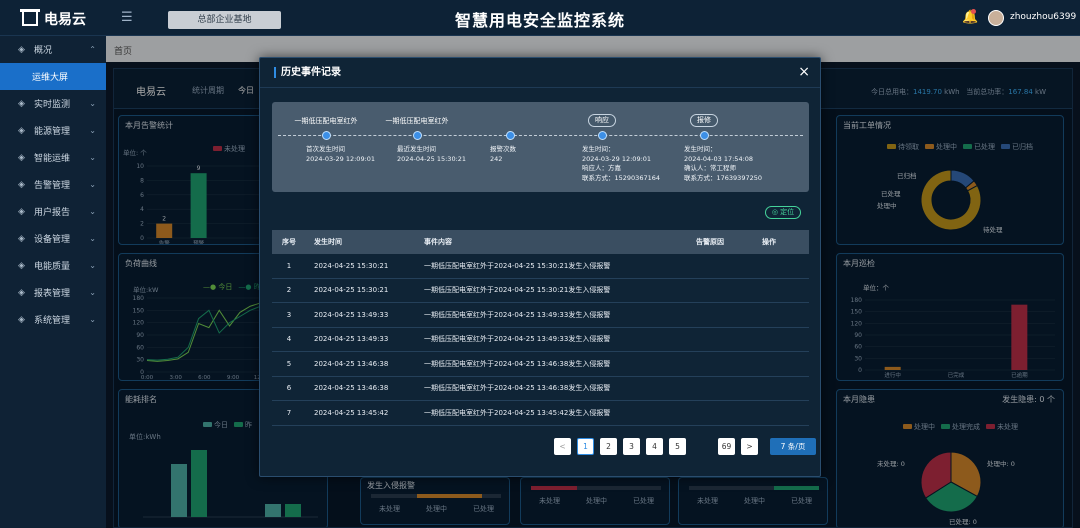 This screenshot has height=528, width=1080. Describe the element at coordinates (351, 339) in the screenshot. I see `table-cell: 2024-04-25 13:49:33` at that location.